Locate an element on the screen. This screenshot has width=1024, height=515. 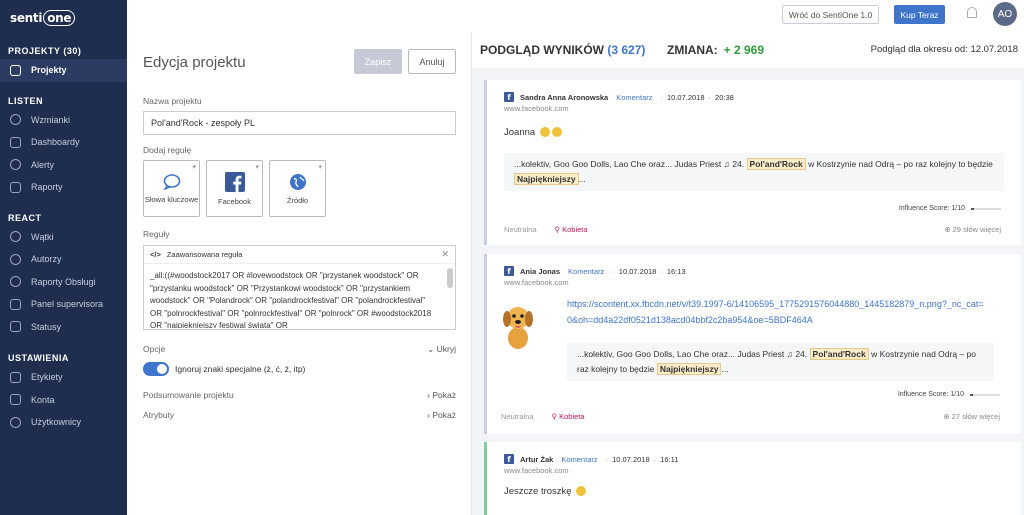
add-rule-label: Dodaj regułę is located at coordinates (167, 150).